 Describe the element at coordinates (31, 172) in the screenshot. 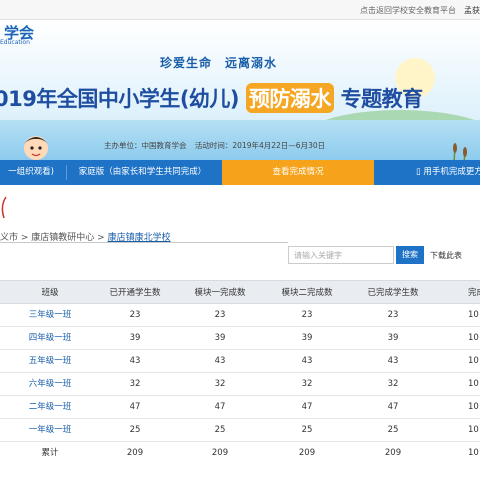

I see `tab-class-watch: 一组织观看)` at that location.